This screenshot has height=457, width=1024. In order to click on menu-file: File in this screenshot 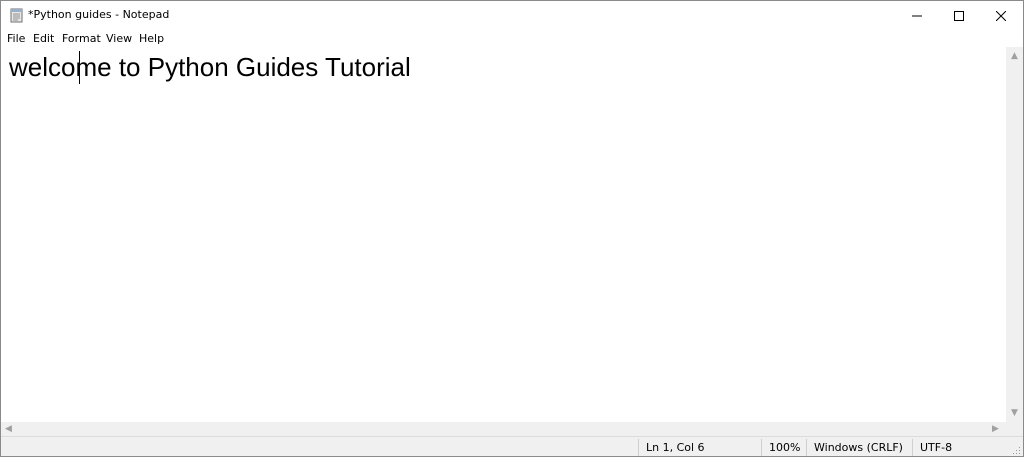, I will do `click(16, 38)`.